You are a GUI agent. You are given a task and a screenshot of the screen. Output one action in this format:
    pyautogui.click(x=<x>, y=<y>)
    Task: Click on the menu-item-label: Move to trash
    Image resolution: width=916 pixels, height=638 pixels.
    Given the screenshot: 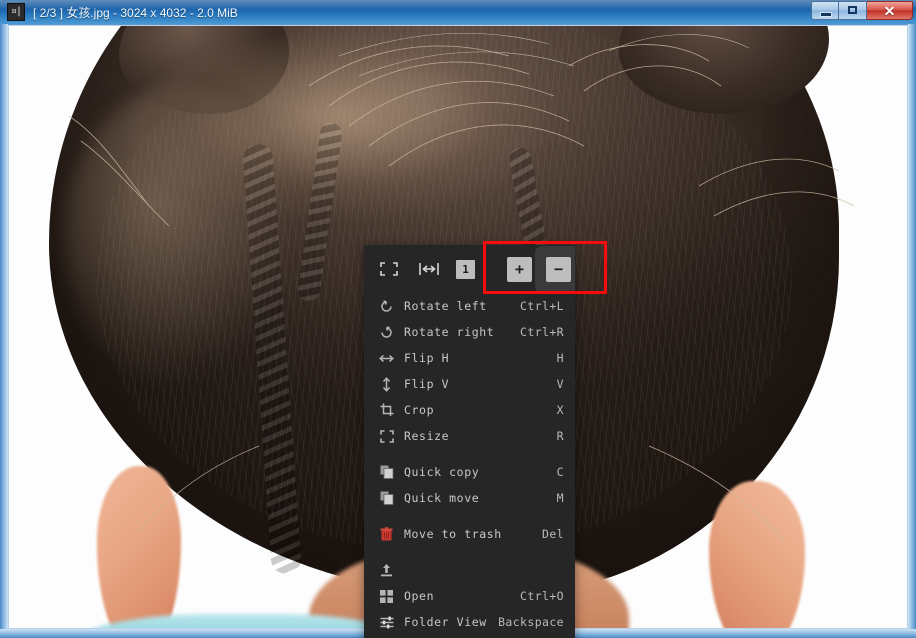 What is the action you would take?
    pyautogui.click(x=453, y=534)
    